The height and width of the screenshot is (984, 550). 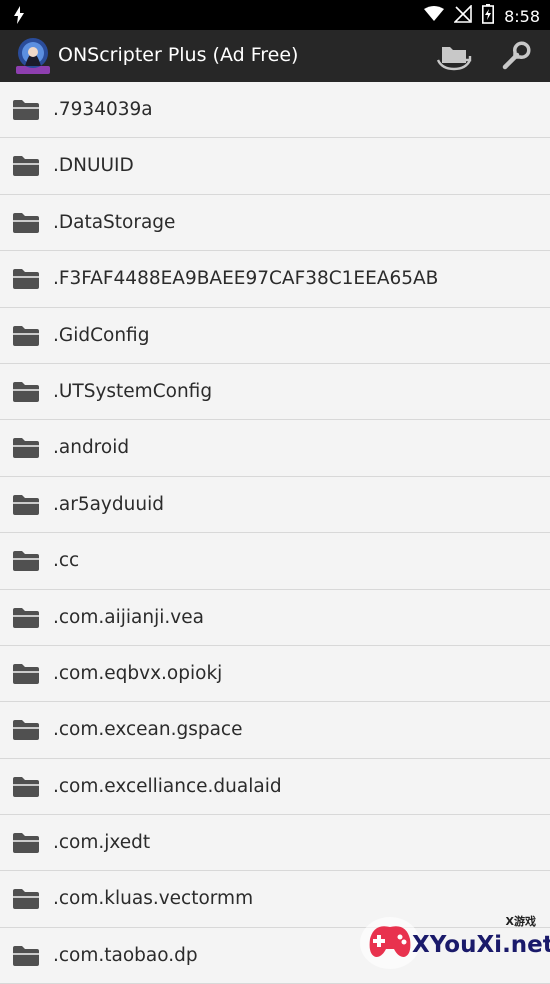 I want to click on list-item: .com.jxedt, so click(x=275, y=843).